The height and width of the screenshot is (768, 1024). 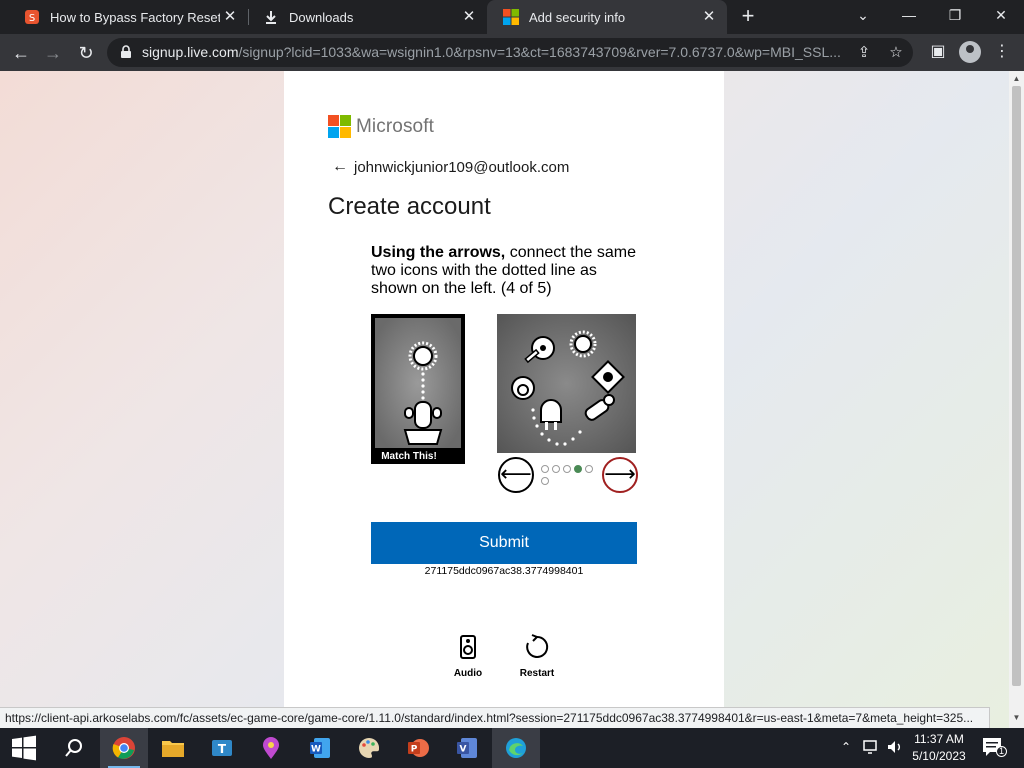 I want to click on taskbar-word: W, so click(x=320, y=748).